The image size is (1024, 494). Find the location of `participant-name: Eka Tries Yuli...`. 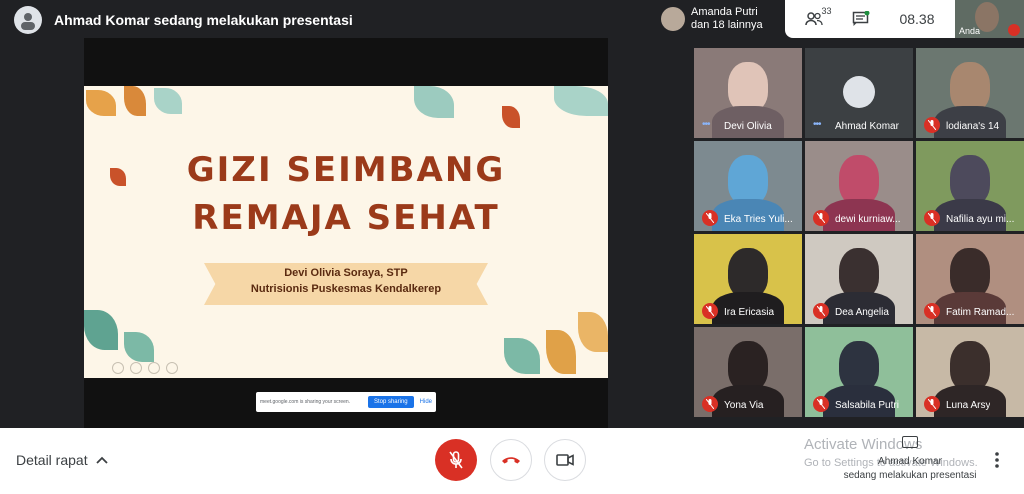

participant-name: Eka Tries Yuli... is located at coordinates (758, 219).